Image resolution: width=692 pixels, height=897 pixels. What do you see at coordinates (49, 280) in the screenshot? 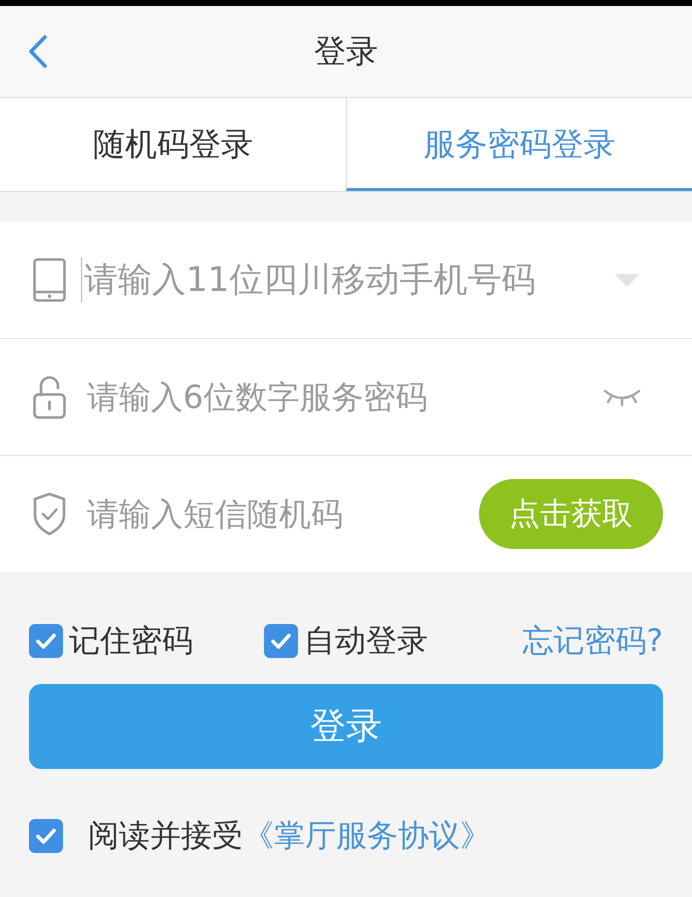
I see `phone-icon` at bounding box center [49, 280].